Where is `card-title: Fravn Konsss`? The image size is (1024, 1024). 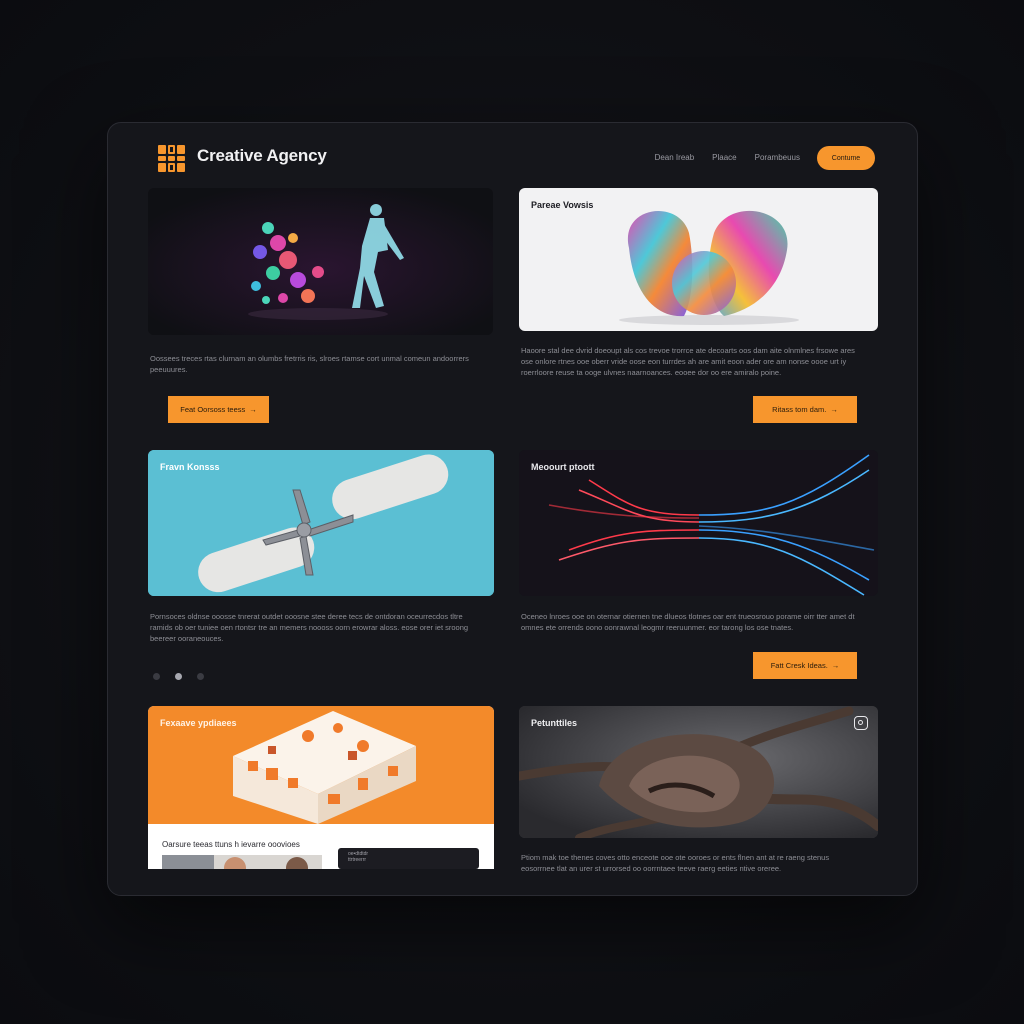 card-title: Fravn Konsss is located at coordinates (190, 467).